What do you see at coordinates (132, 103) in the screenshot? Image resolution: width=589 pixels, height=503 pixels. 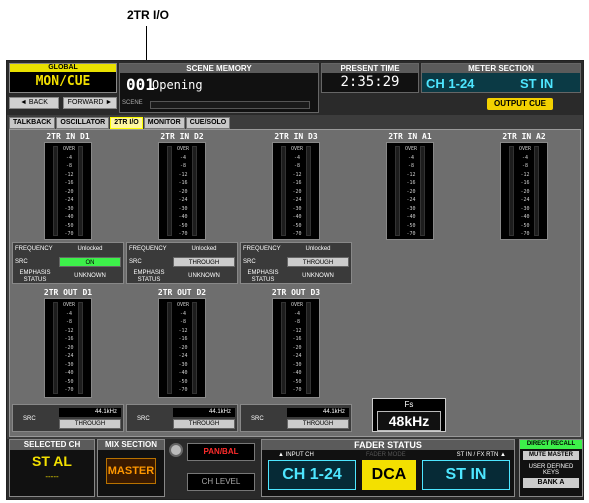 I see `scene-label: SCENE` at bounding box center [132, 103].